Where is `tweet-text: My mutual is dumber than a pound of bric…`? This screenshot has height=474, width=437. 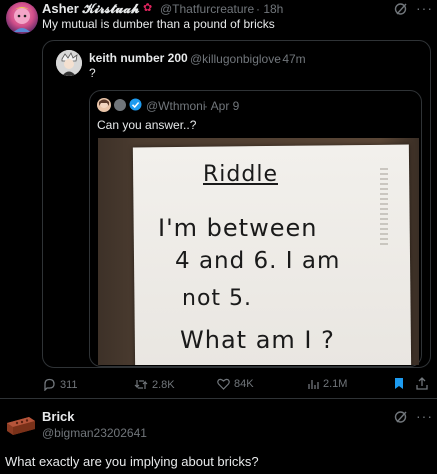
tweet-text: My mutual is dumber than a pound of bric… is located at coordinates (158, 24).